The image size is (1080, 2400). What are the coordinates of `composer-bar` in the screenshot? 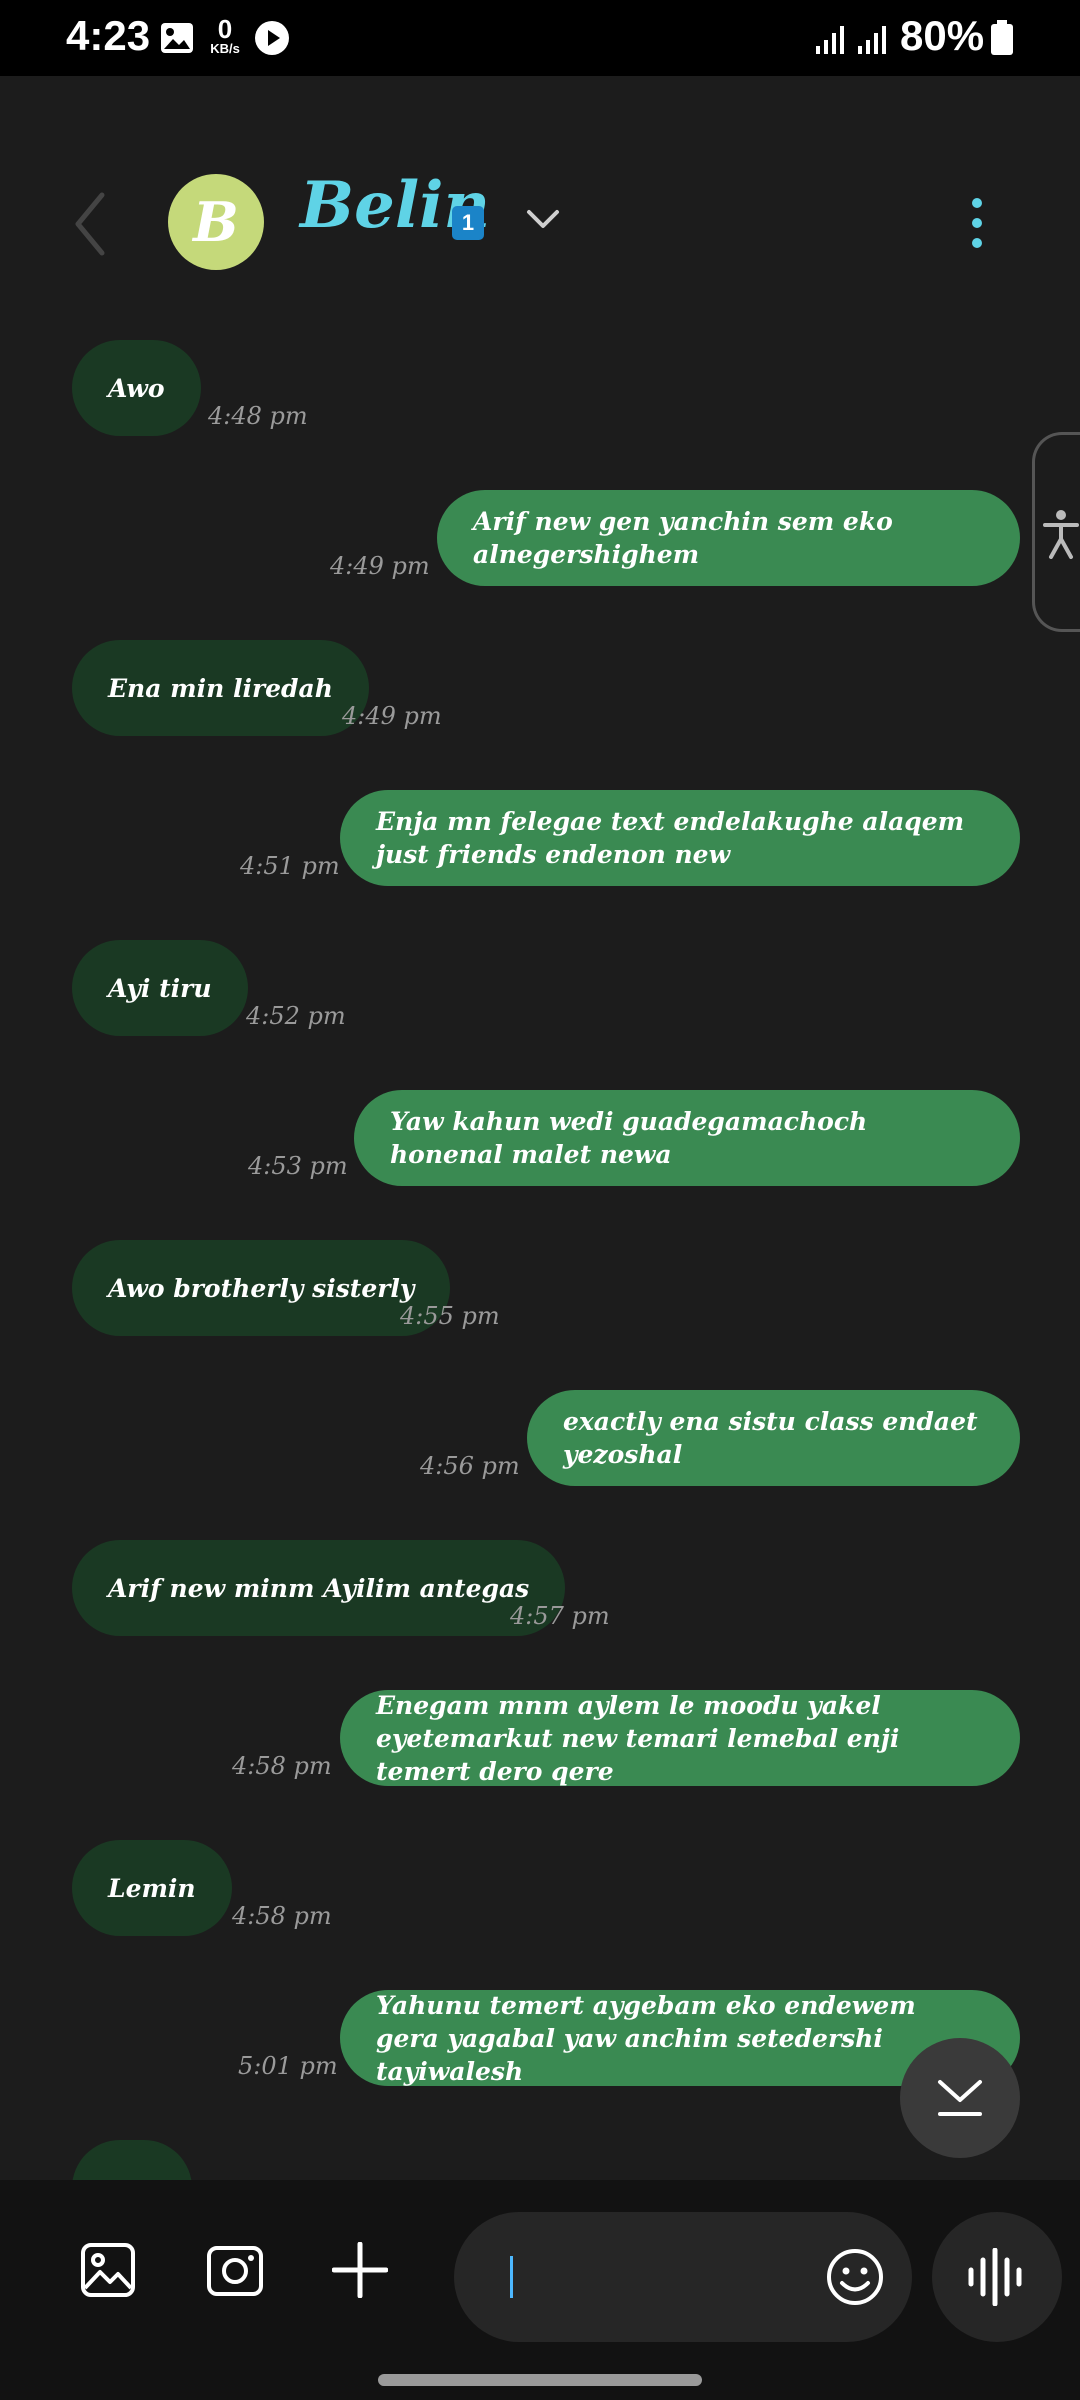 It's located at (540, 2290).